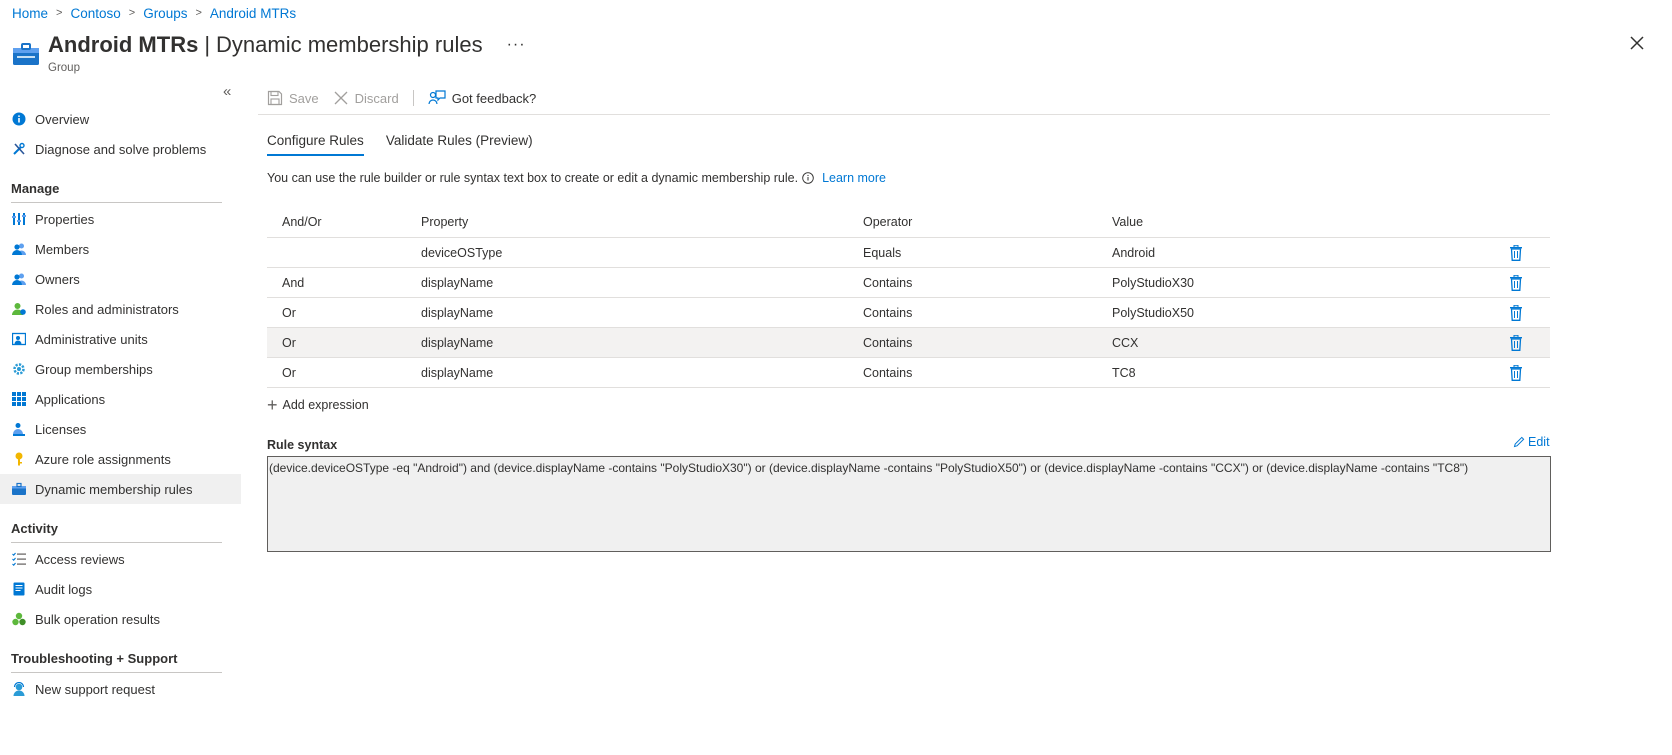  What do you see at coordinates (120, 249) in the screenshot?
I see `sidebar-item-members: Members` at bounding box center [120, 249].